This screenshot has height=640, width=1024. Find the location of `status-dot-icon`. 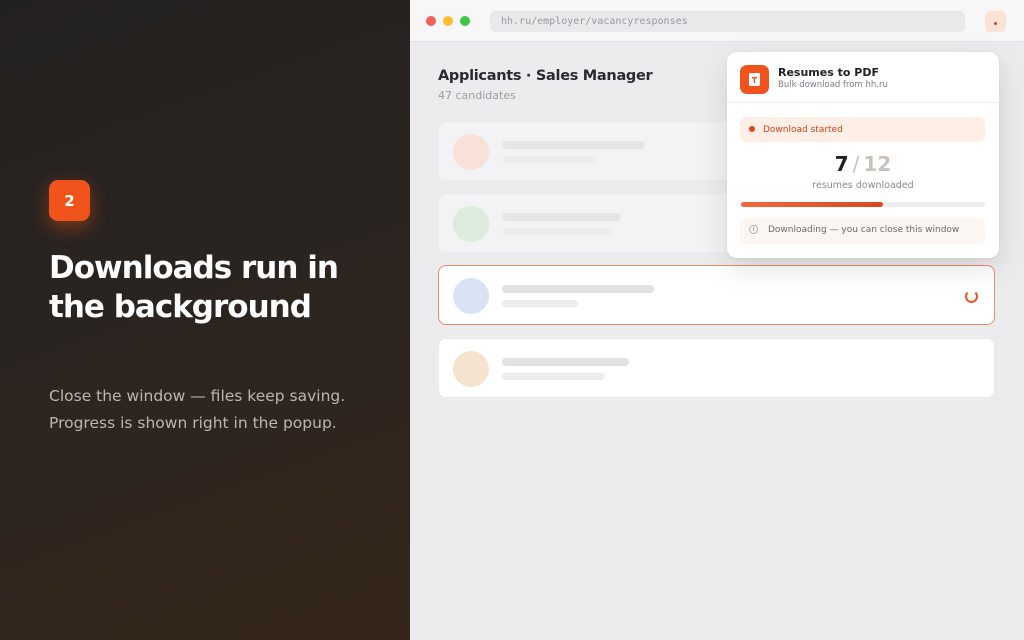

status-dot-icon is located at coordinates (752, 129).